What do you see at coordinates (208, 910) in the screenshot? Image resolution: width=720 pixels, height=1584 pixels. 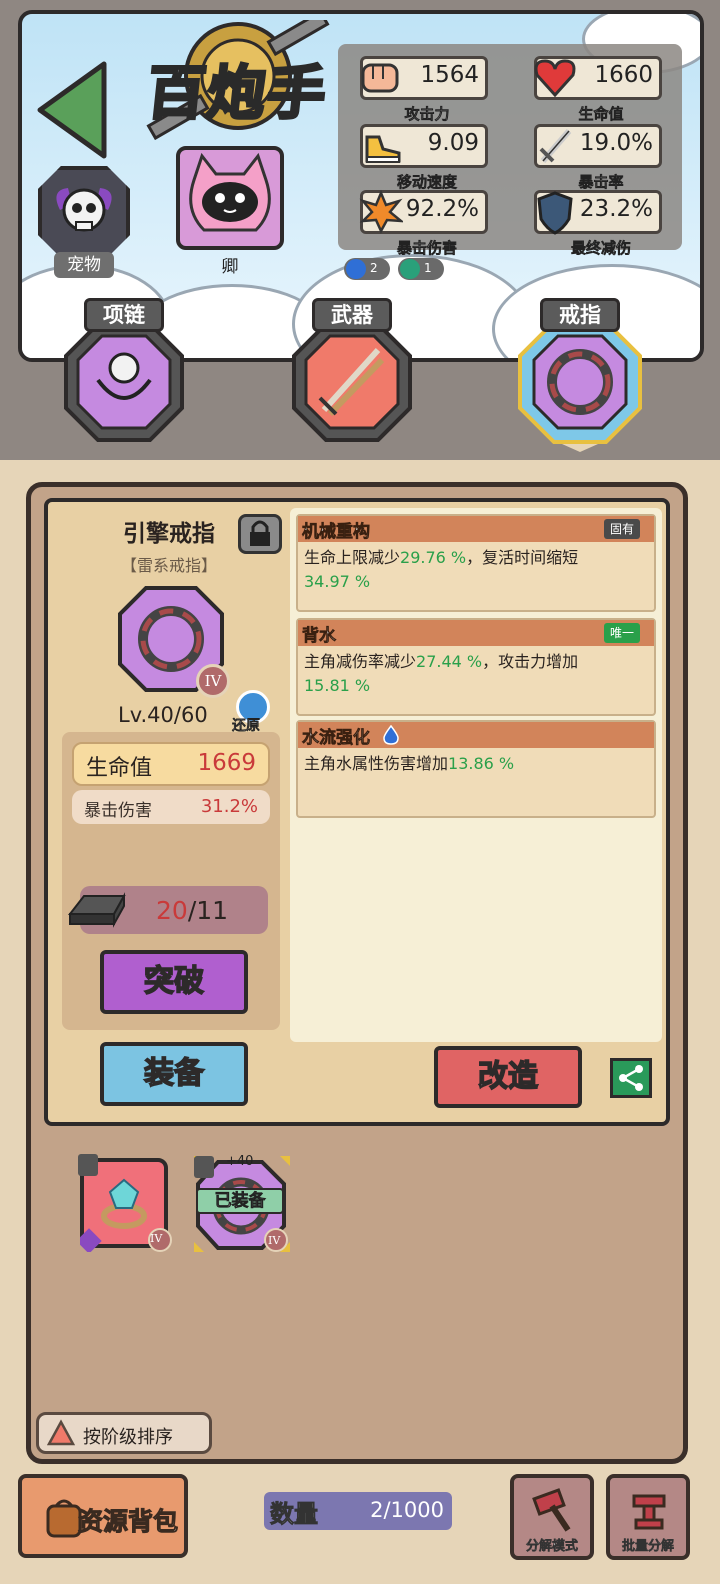 I see `material-need: /11` at bounding box center [208, 910].